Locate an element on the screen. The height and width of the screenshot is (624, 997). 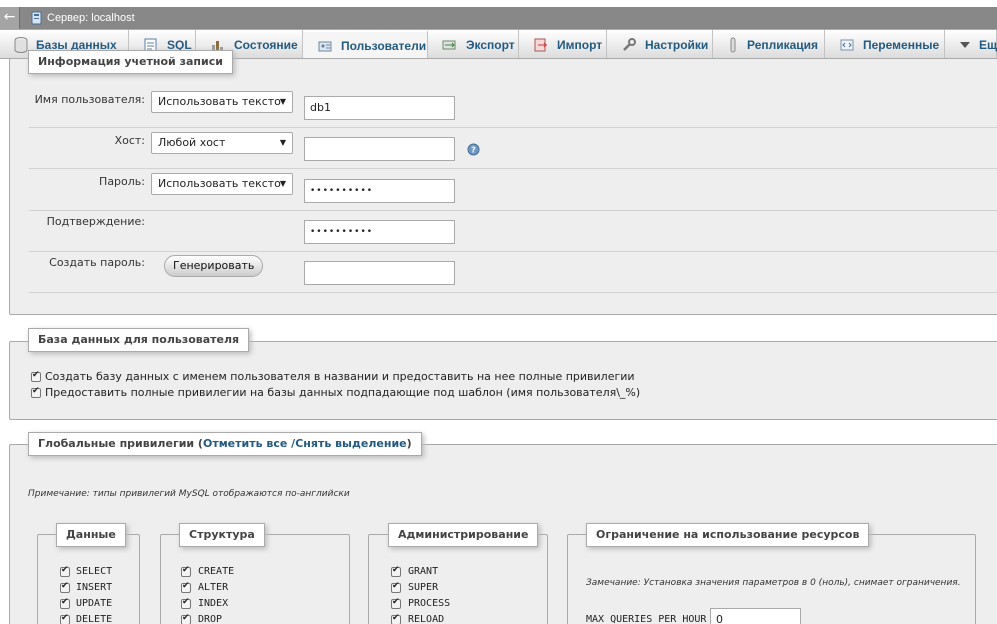
users-icon is located at coordinates (325, 46).